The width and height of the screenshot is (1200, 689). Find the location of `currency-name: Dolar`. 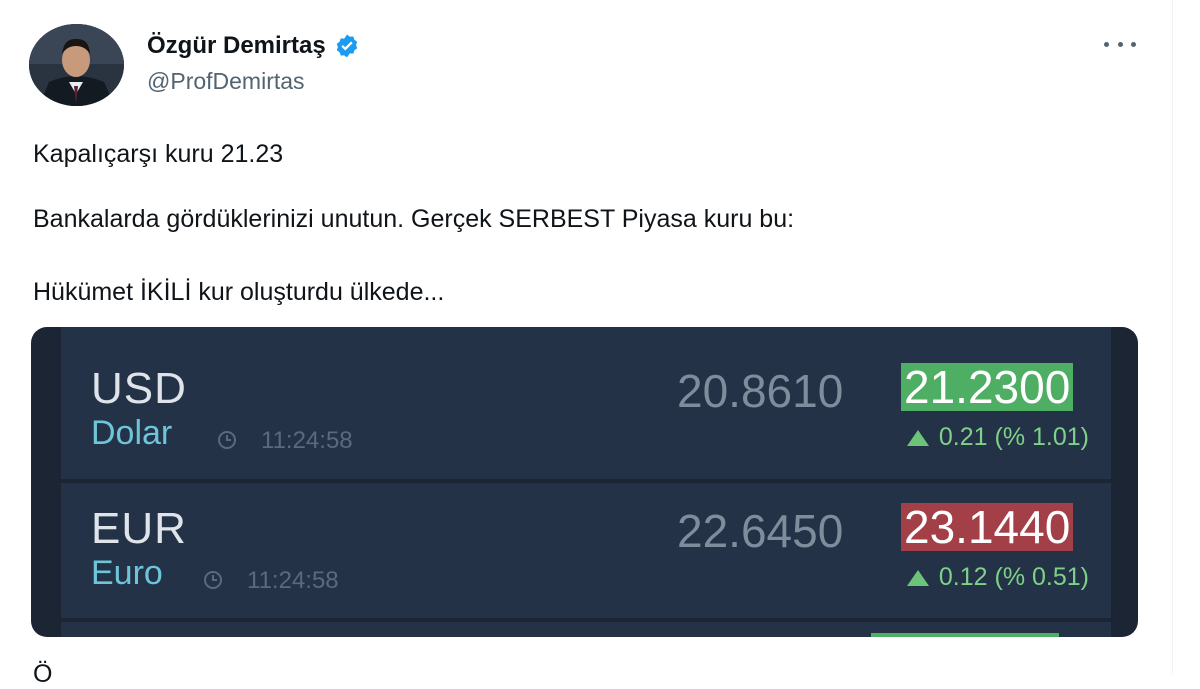

currency-name: Dolar is located at coordinates (132, 433).